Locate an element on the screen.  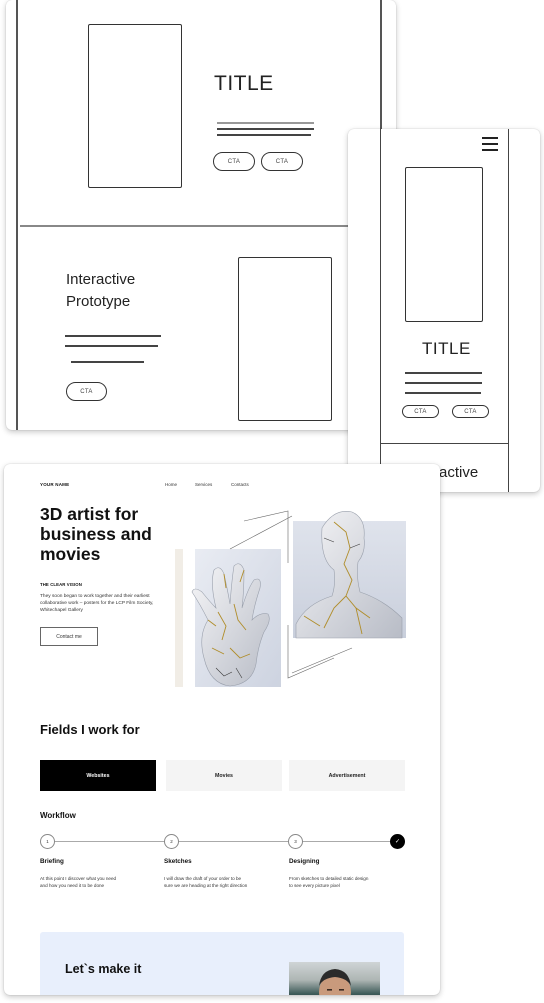
workflow-step-3-marker: 3 is located at coordinates (295, 841).